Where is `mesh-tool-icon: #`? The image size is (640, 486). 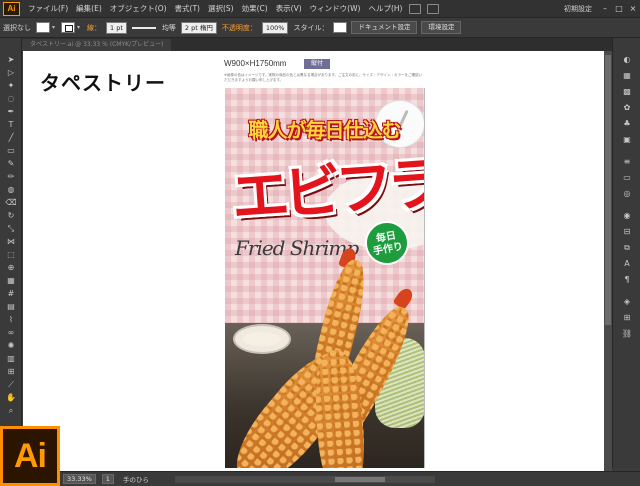 mesh-tool-icon: # is located at coordinates (11, 293).